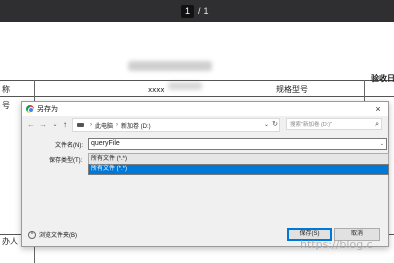 Image resolution: width=394 pixels, height=263 pixels. Describe the element at coordinates (69, 146) in the screenshot. I see `filename-label: 文件名(N):` at that location.